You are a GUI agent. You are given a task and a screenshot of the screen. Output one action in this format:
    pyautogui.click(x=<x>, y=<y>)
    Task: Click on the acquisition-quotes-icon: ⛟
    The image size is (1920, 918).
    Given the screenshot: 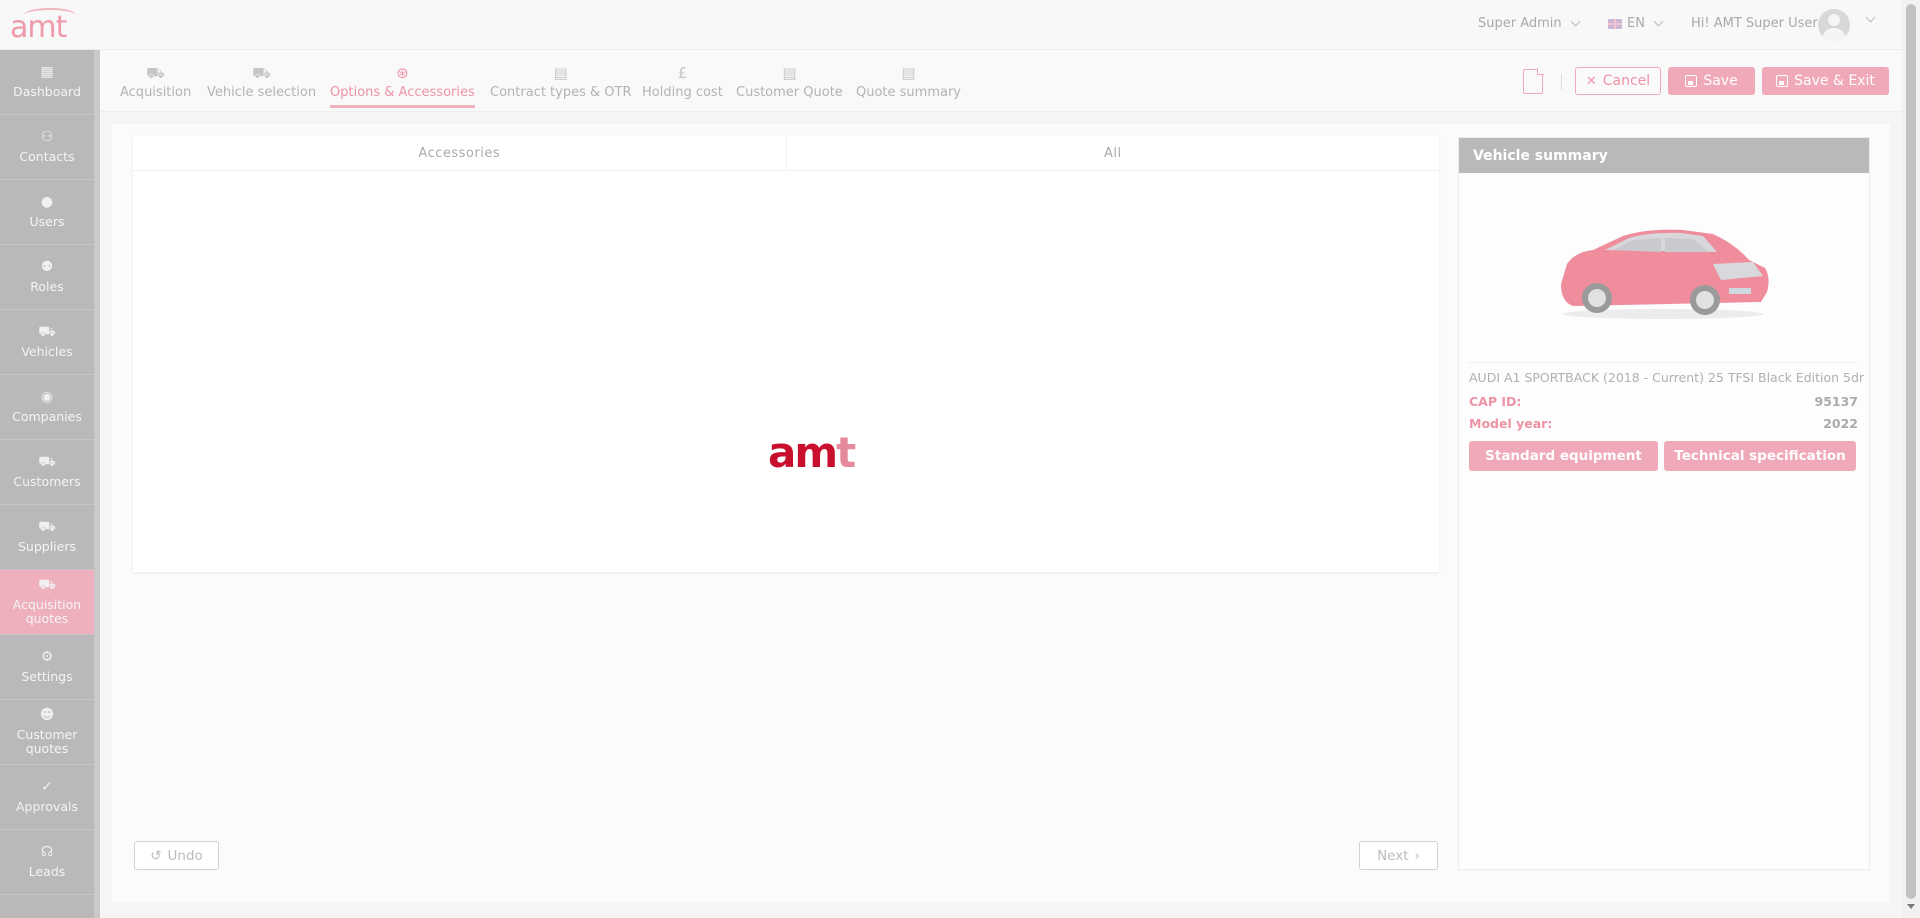 What is the action you would take?
    pyautogui.click(x=47, y=585)
    